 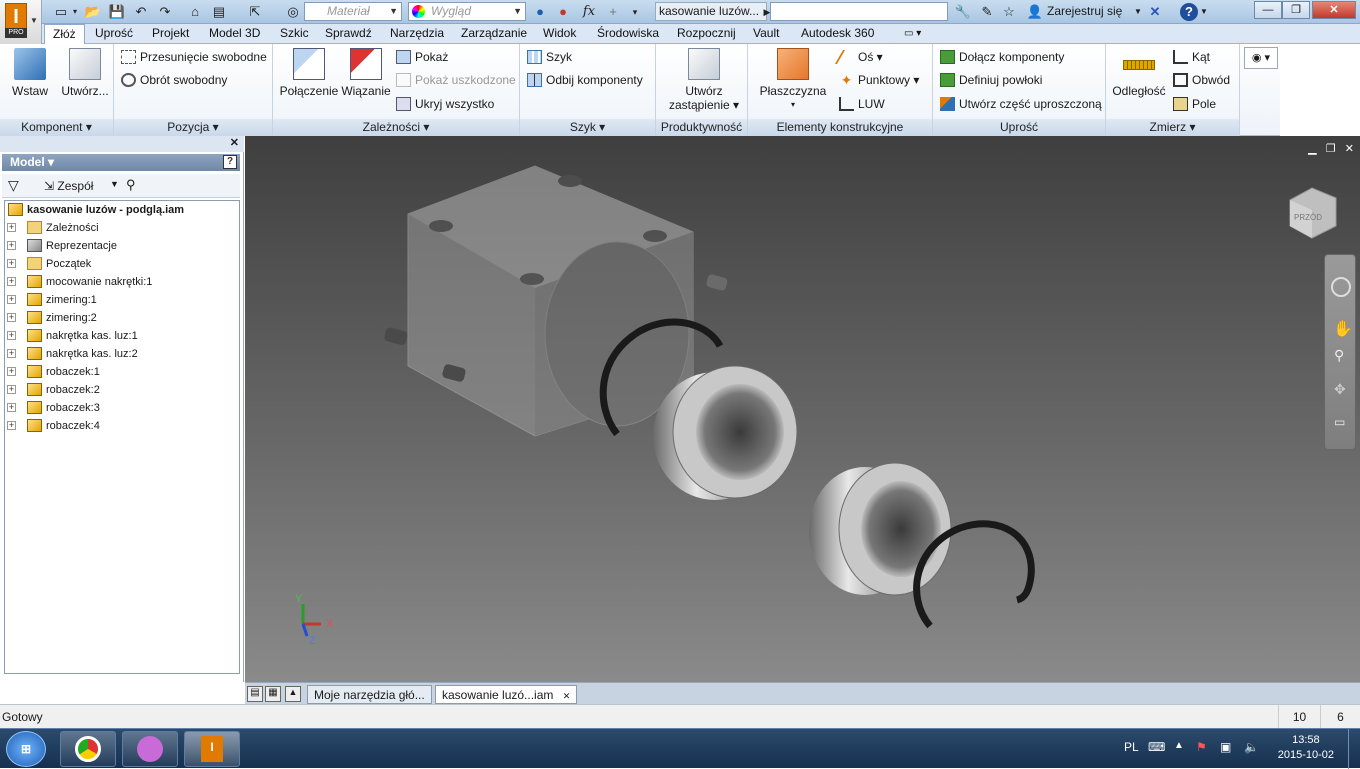 What do you see at coordinates (1001, 57) in the screenshot?
I see `include-components-button: Dołącz komponenty` at bounding box center [1001, 57].